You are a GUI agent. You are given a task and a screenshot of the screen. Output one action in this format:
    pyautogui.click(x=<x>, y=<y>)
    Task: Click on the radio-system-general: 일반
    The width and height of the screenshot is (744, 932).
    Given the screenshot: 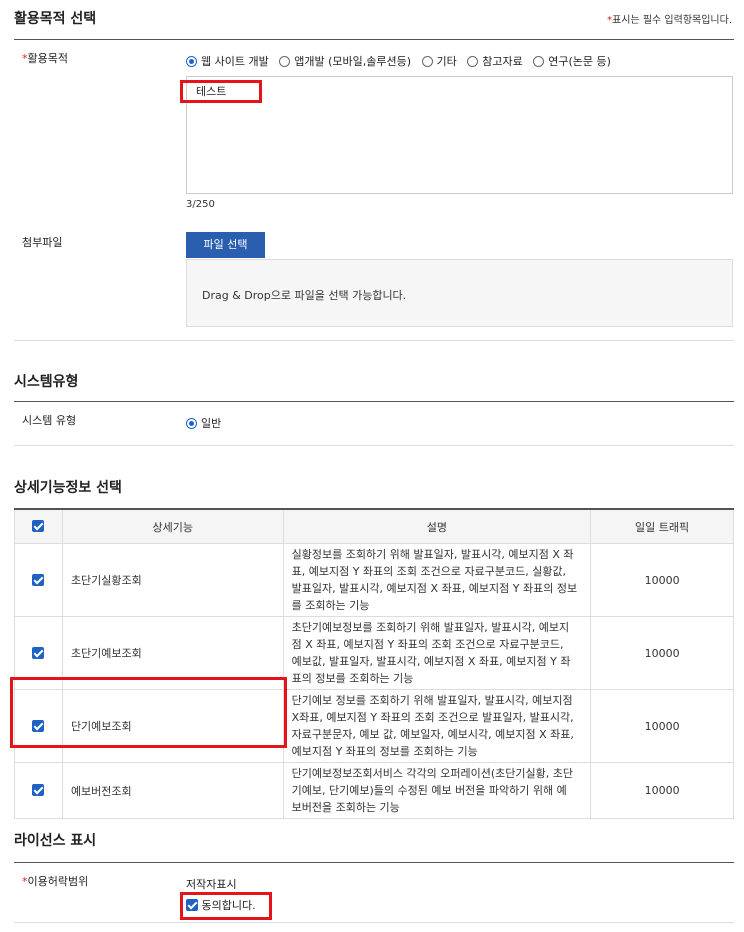 What is the action you would take?
    pyautogui.click(x=207, y=423)
    